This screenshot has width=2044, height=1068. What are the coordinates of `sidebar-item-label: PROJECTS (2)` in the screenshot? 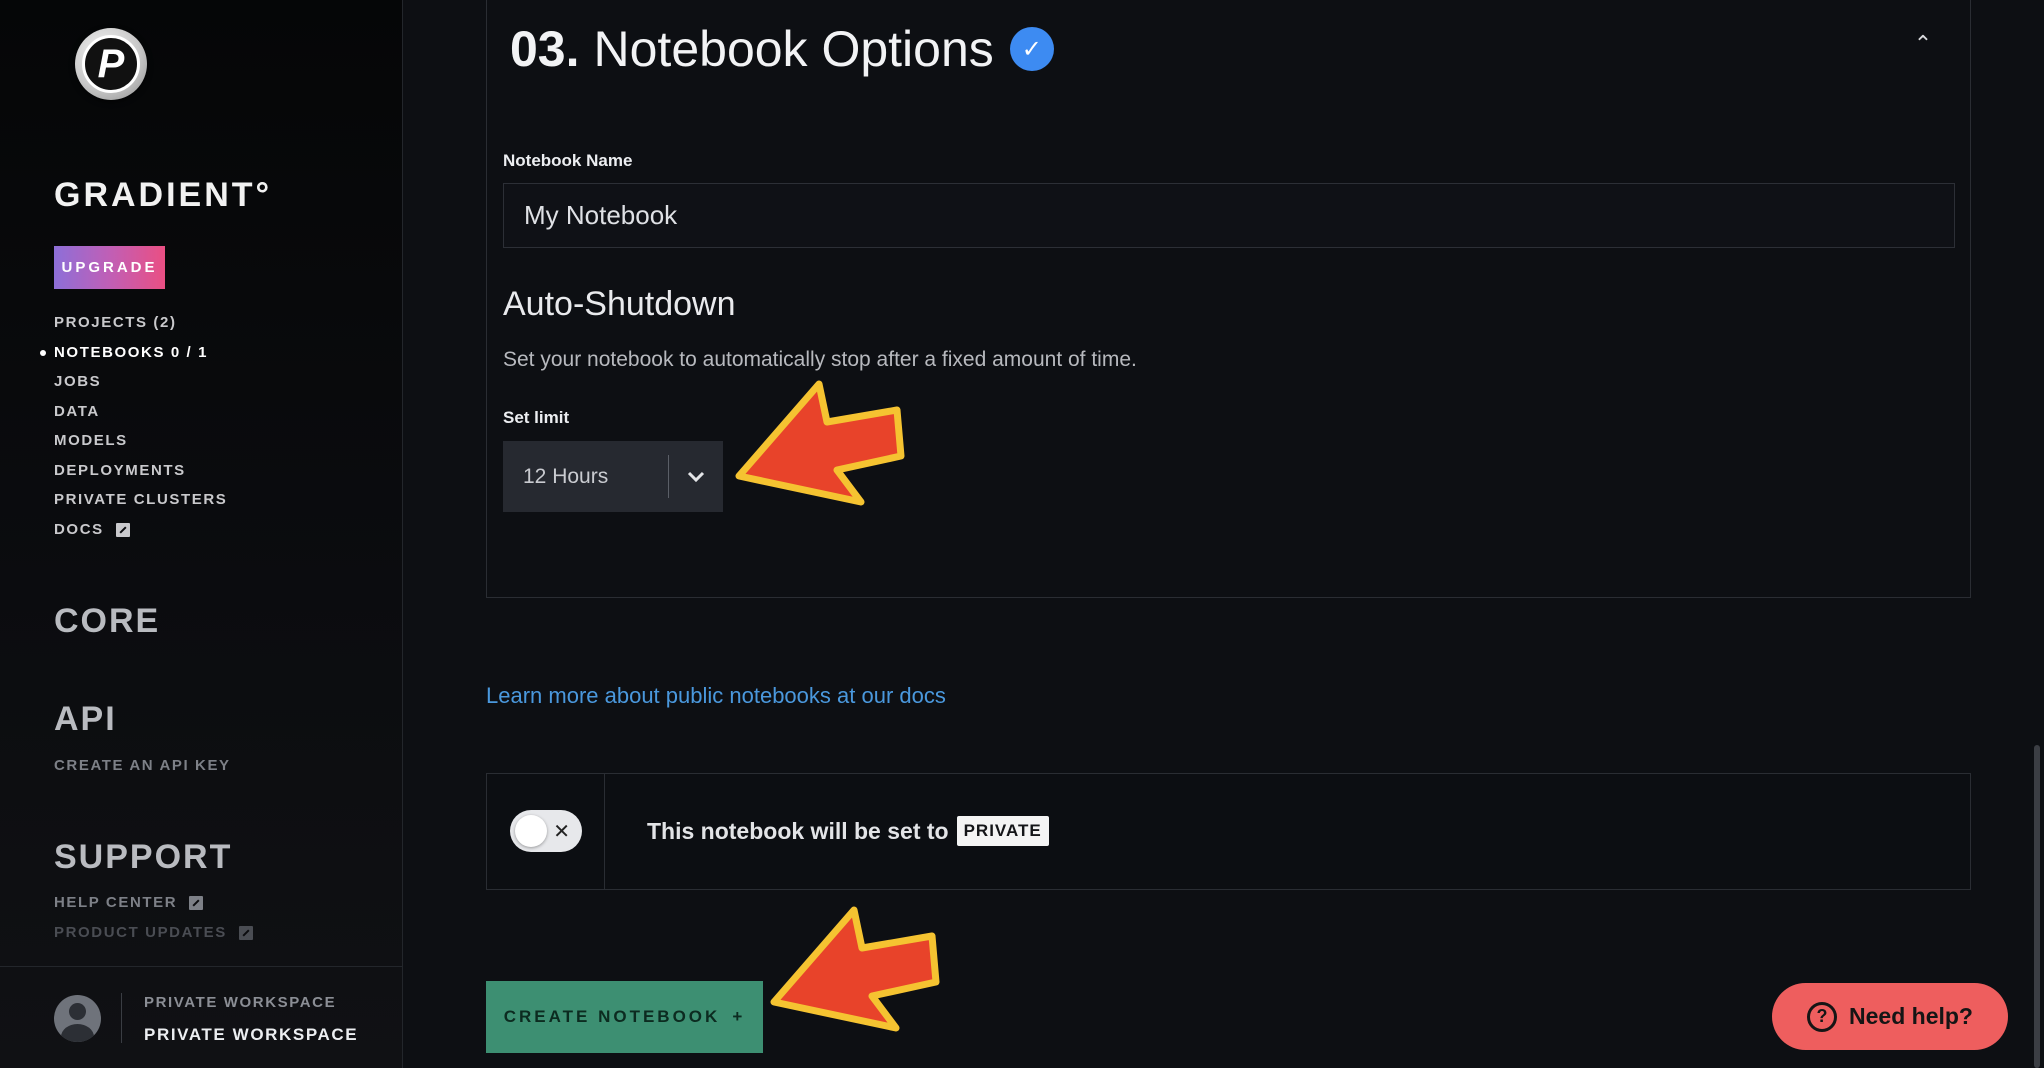 It's located at (115, 322).